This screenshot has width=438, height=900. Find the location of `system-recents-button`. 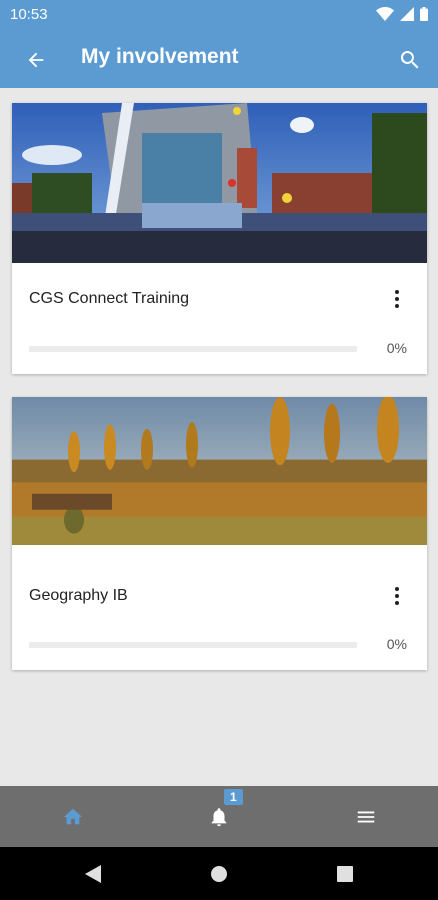

system-recents-button is located at coordinates (345, 874).